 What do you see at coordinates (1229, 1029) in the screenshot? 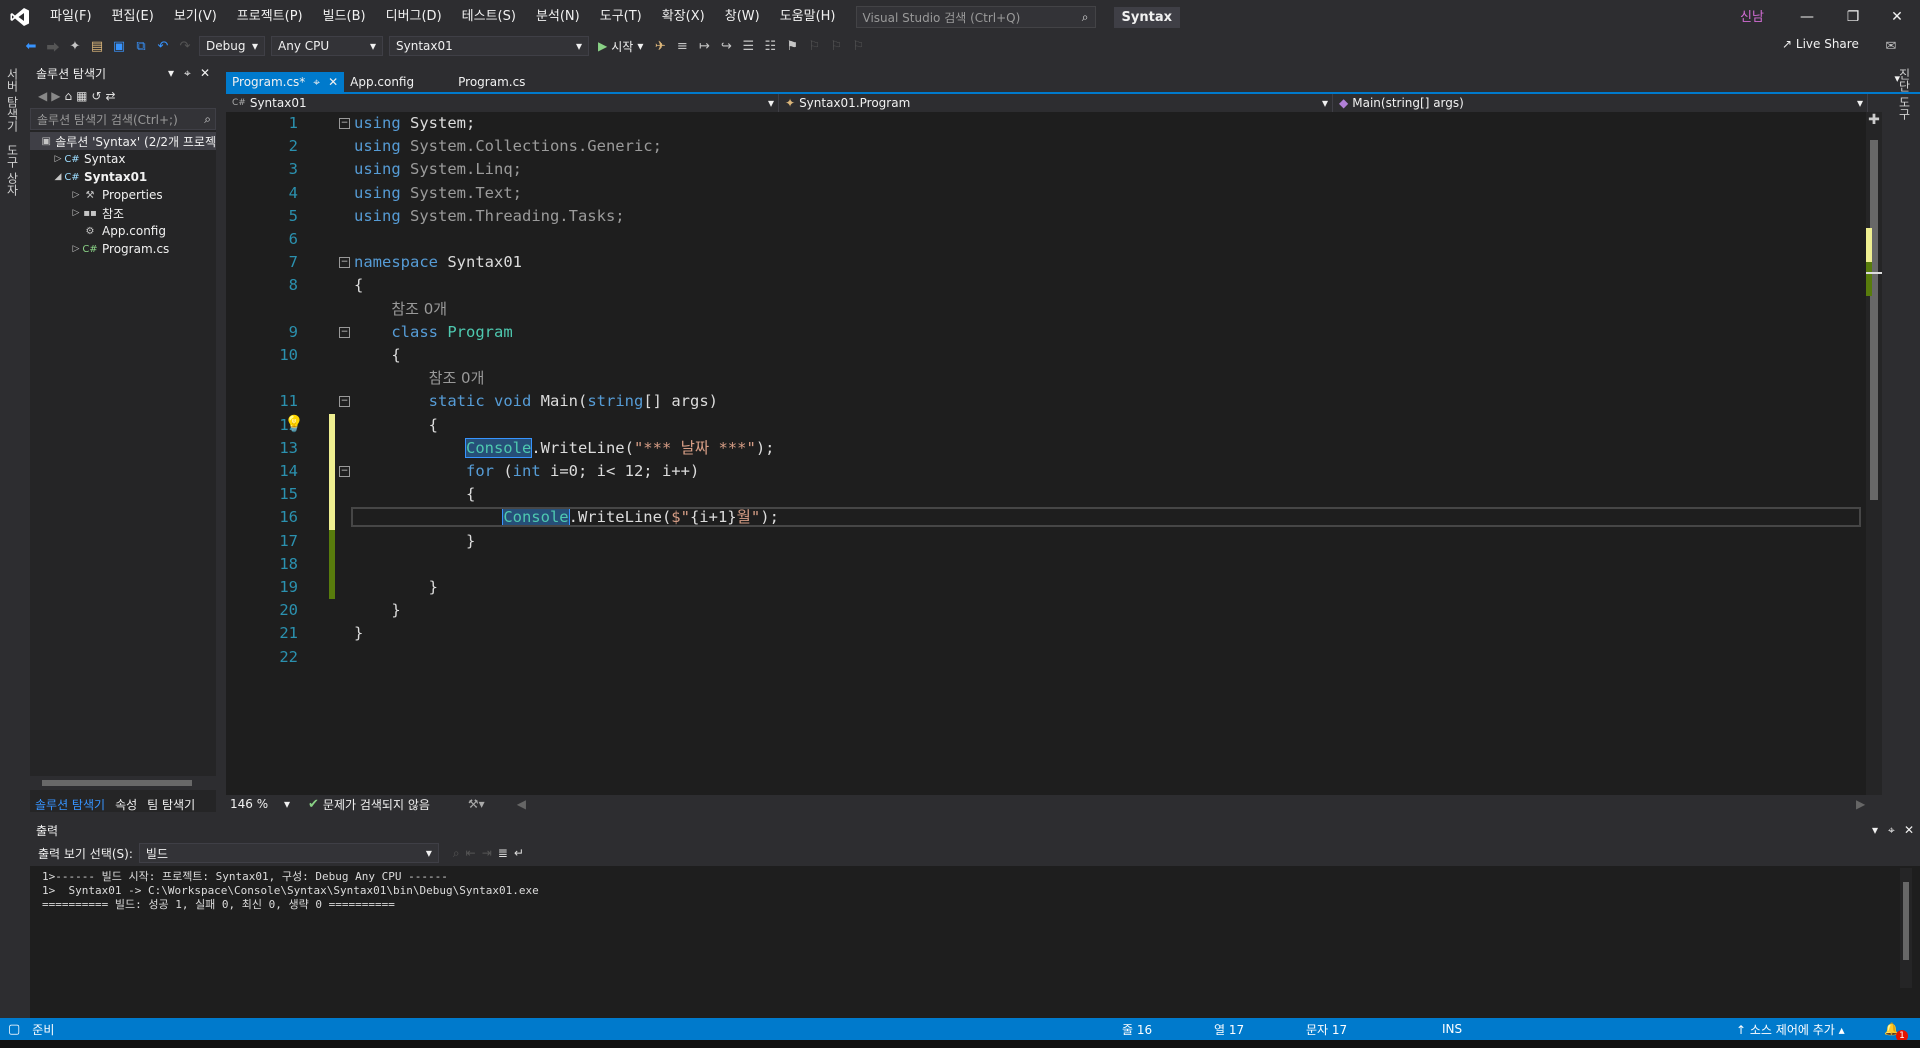
I see `status-column: 열 17` at bounding box center [1229, 1029].